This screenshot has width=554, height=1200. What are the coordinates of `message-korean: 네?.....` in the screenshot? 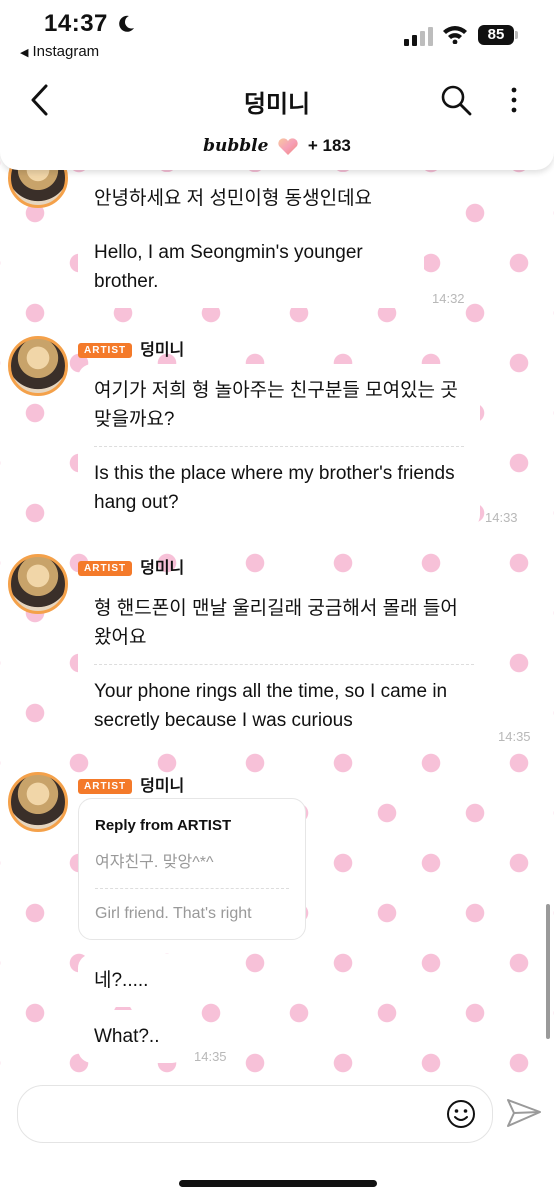 It's located at (121, 980).